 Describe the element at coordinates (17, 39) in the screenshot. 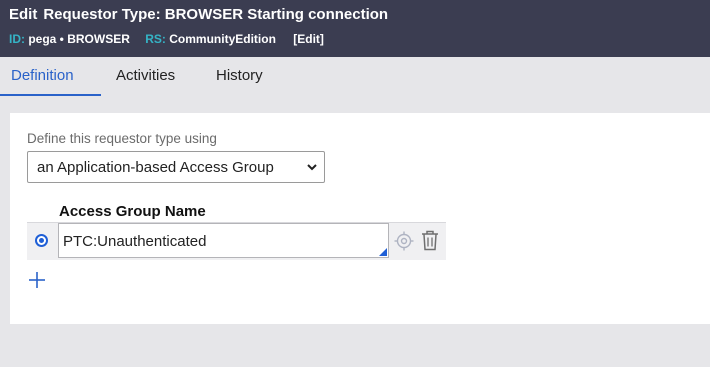

I see `id-label: ID:` at that location.